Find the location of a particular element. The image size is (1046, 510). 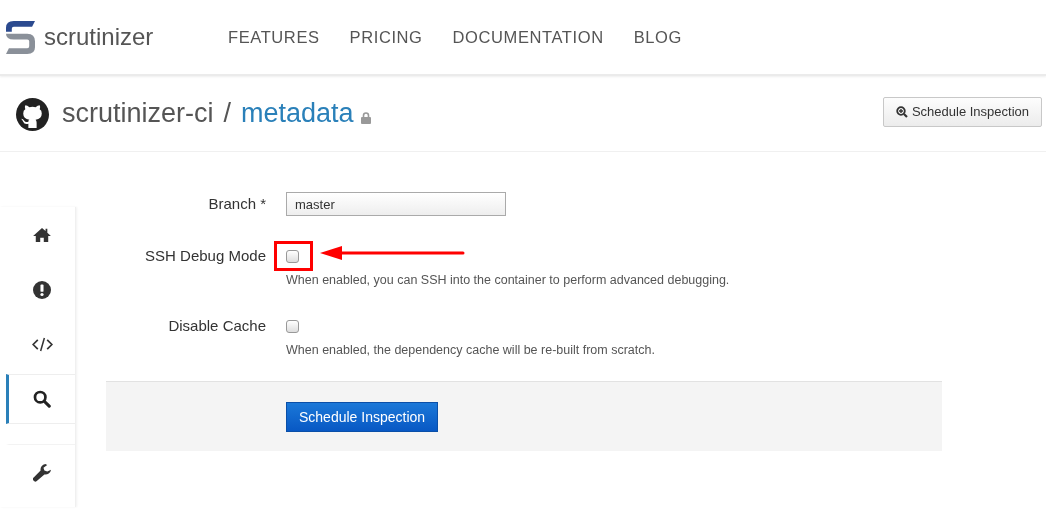

home-icon is located at coordinates (42, 234).